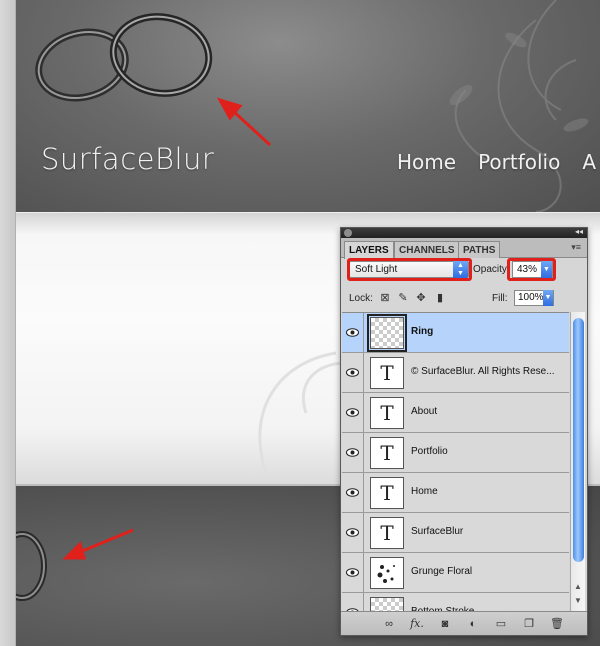 This screenshot has height=646, width=600. What do you see at coordinates (442, 571) in the screenshot?
I see `layer-name: Grunge Floral` at bounding box center [442, 571].